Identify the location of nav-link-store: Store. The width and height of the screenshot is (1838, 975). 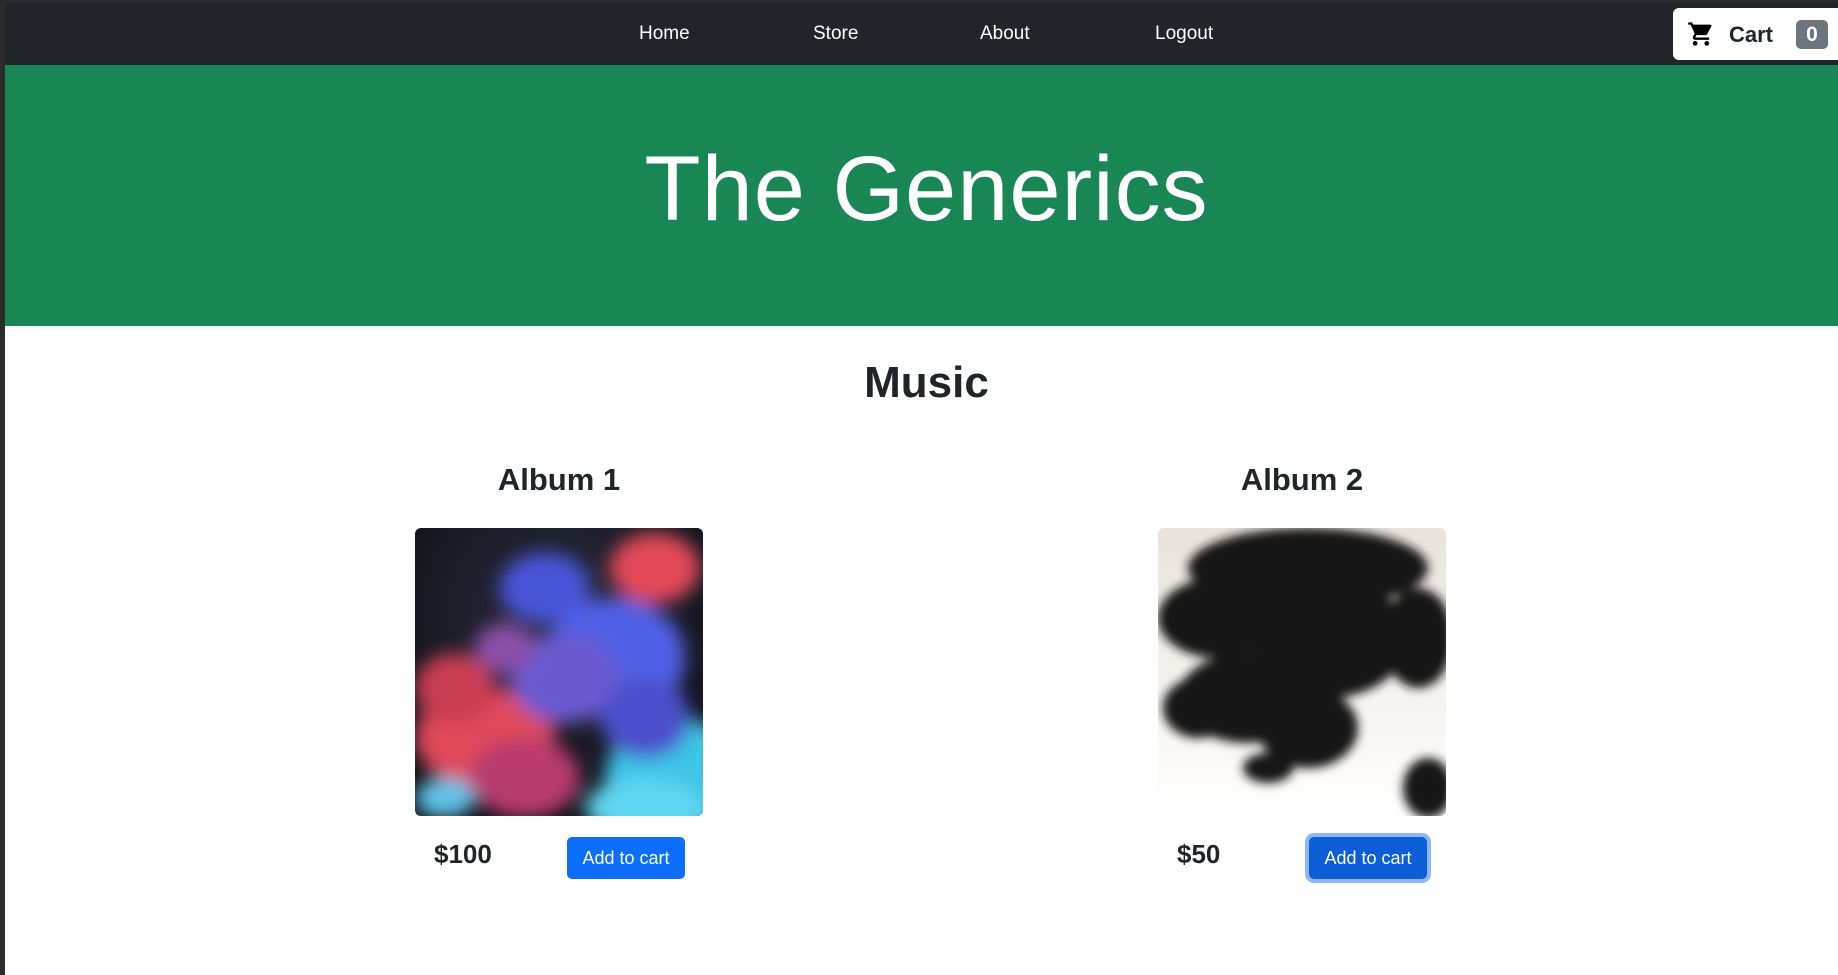
(835, 34).